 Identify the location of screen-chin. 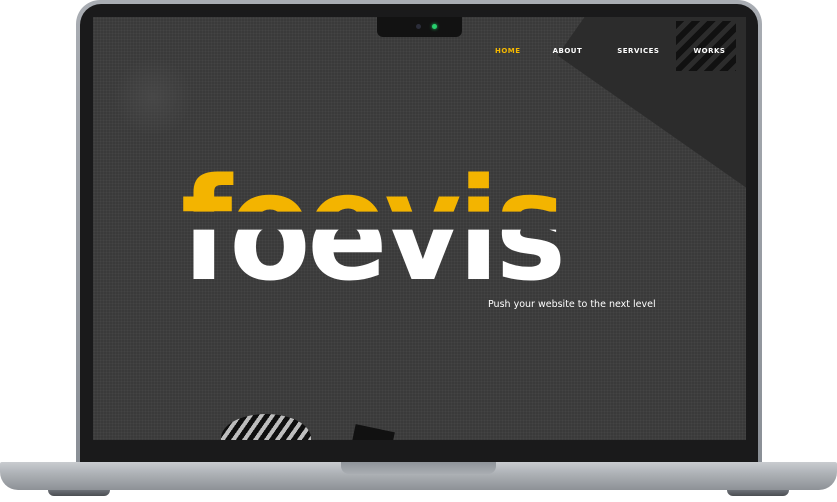
(419, 451).